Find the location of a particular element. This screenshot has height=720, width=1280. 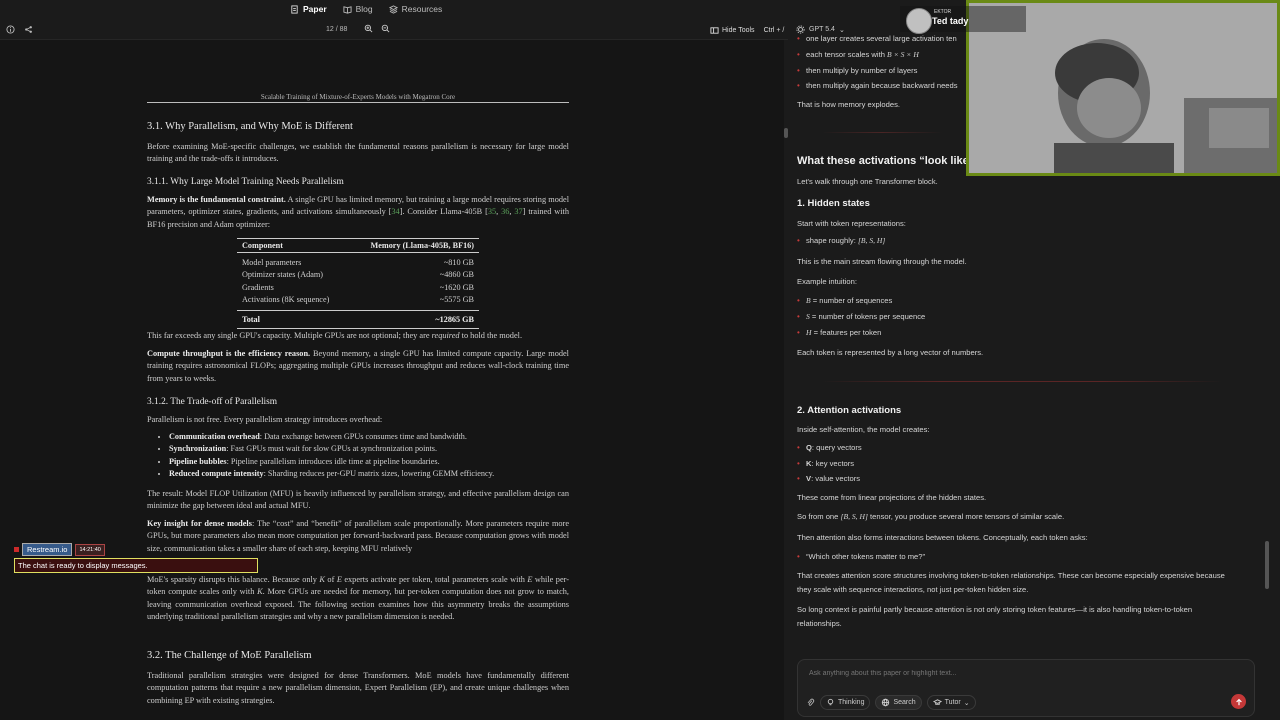

table-cell: Model parameters is located at coordinates (272, 262).